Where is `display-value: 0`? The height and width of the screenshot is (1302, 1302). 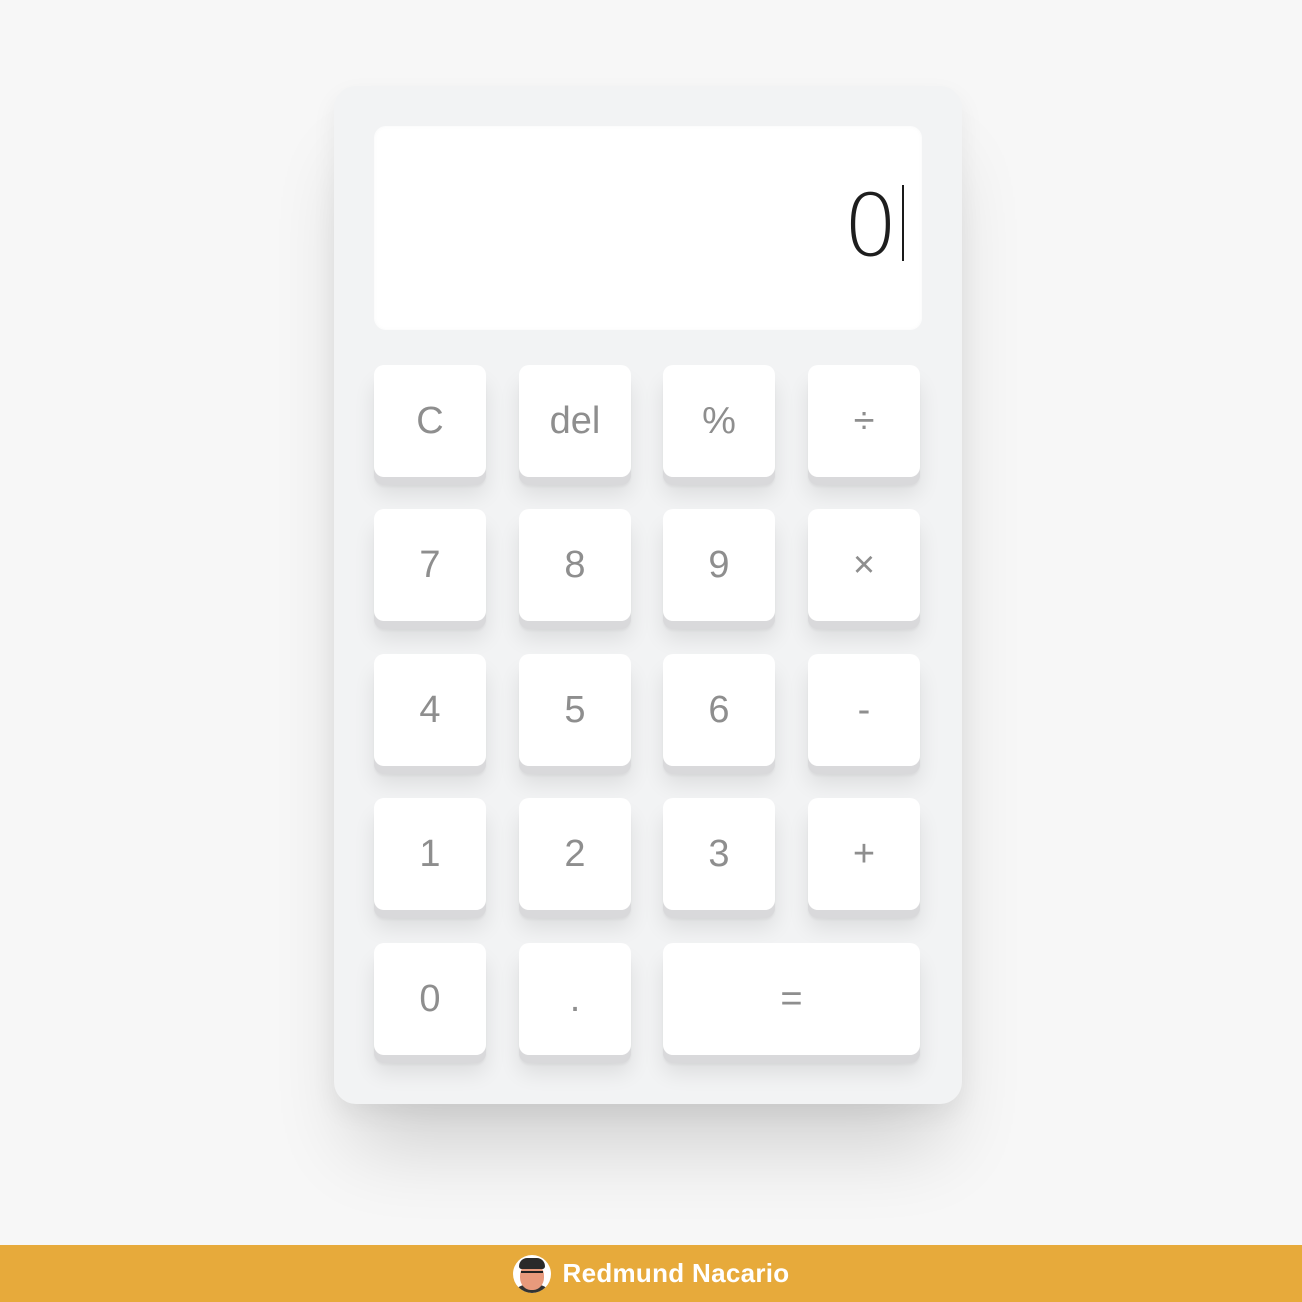 display-value: 0 is located at coordinates (871, 226).